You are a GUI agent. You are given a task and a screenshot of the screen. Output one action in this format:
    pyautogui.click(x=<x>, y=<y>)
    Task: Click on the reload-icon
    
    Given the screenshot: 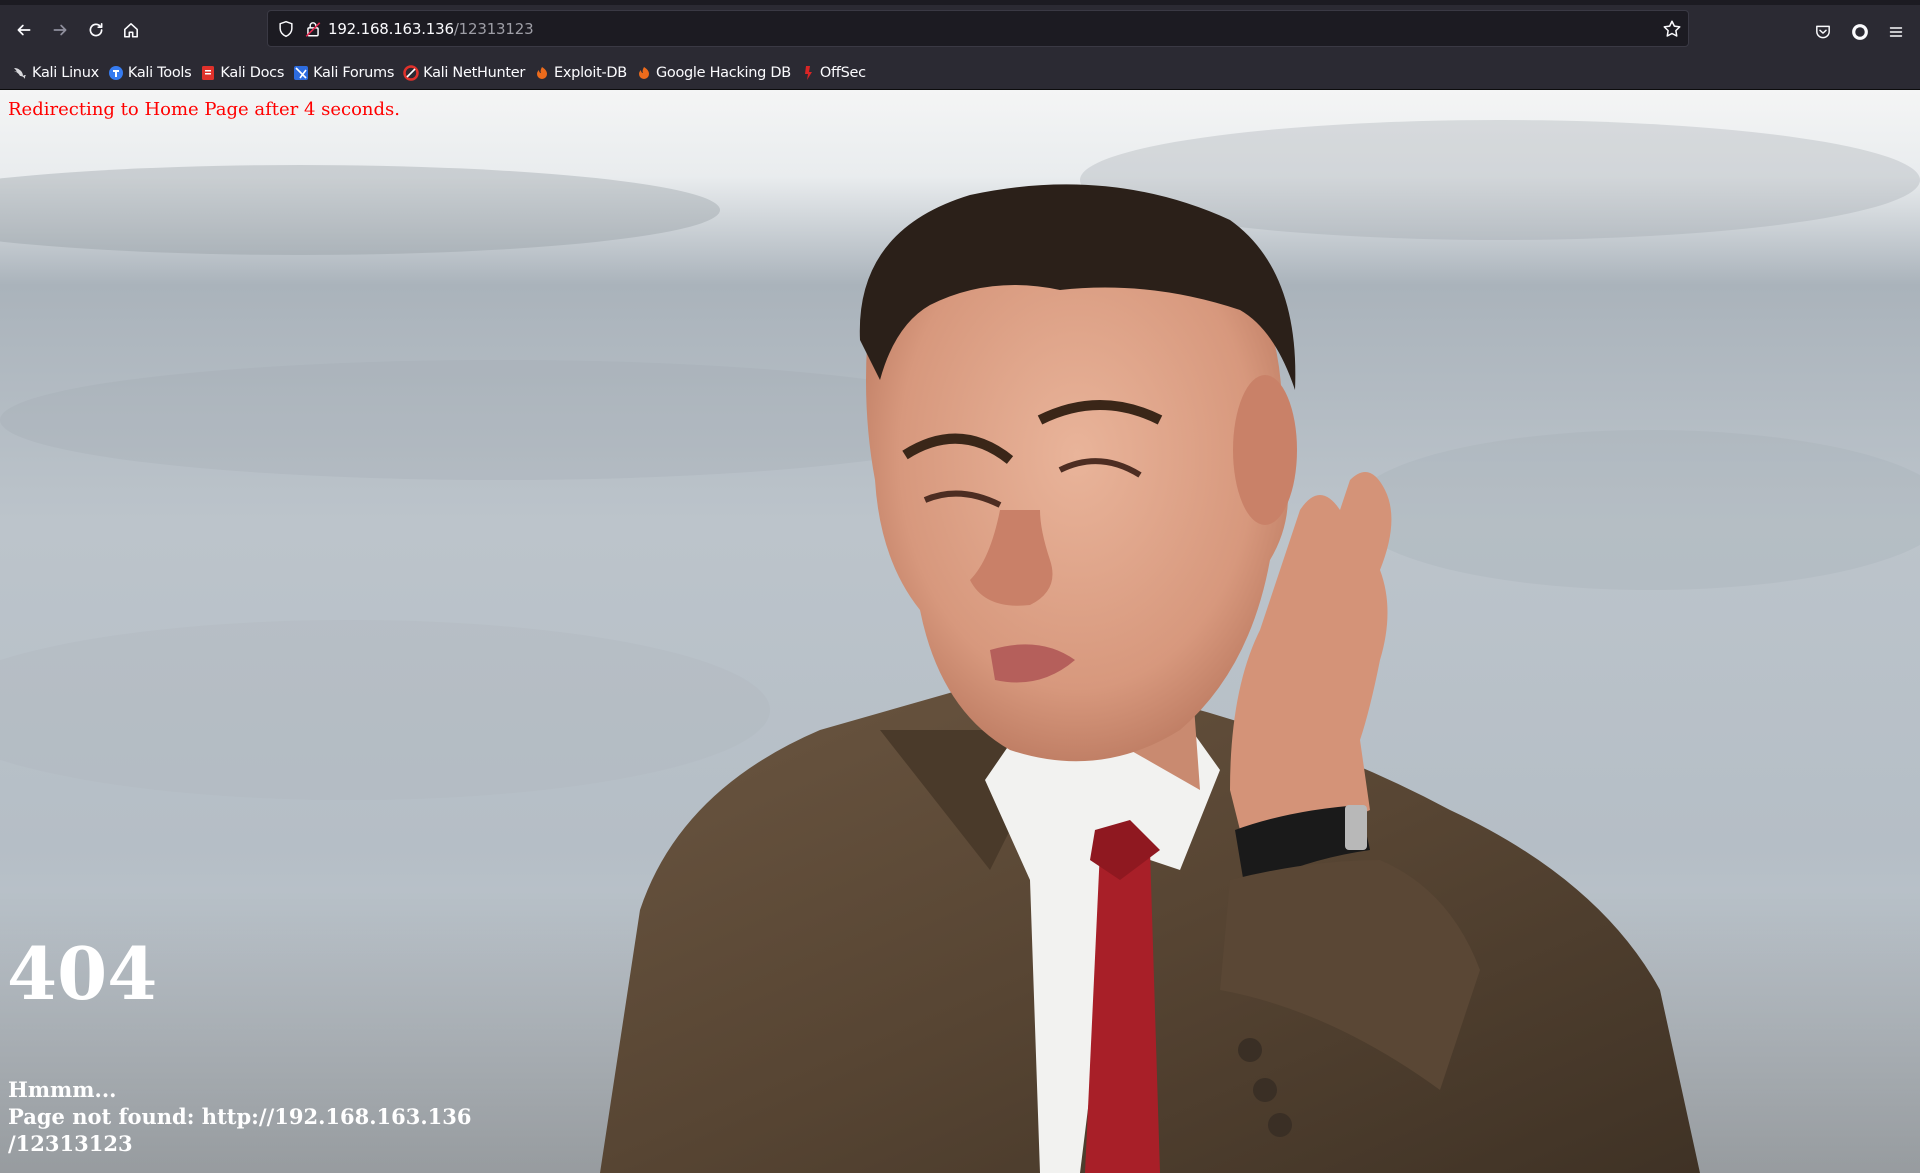 What is the action you would take?
    pyautogui.click(x=96, y=29)
    